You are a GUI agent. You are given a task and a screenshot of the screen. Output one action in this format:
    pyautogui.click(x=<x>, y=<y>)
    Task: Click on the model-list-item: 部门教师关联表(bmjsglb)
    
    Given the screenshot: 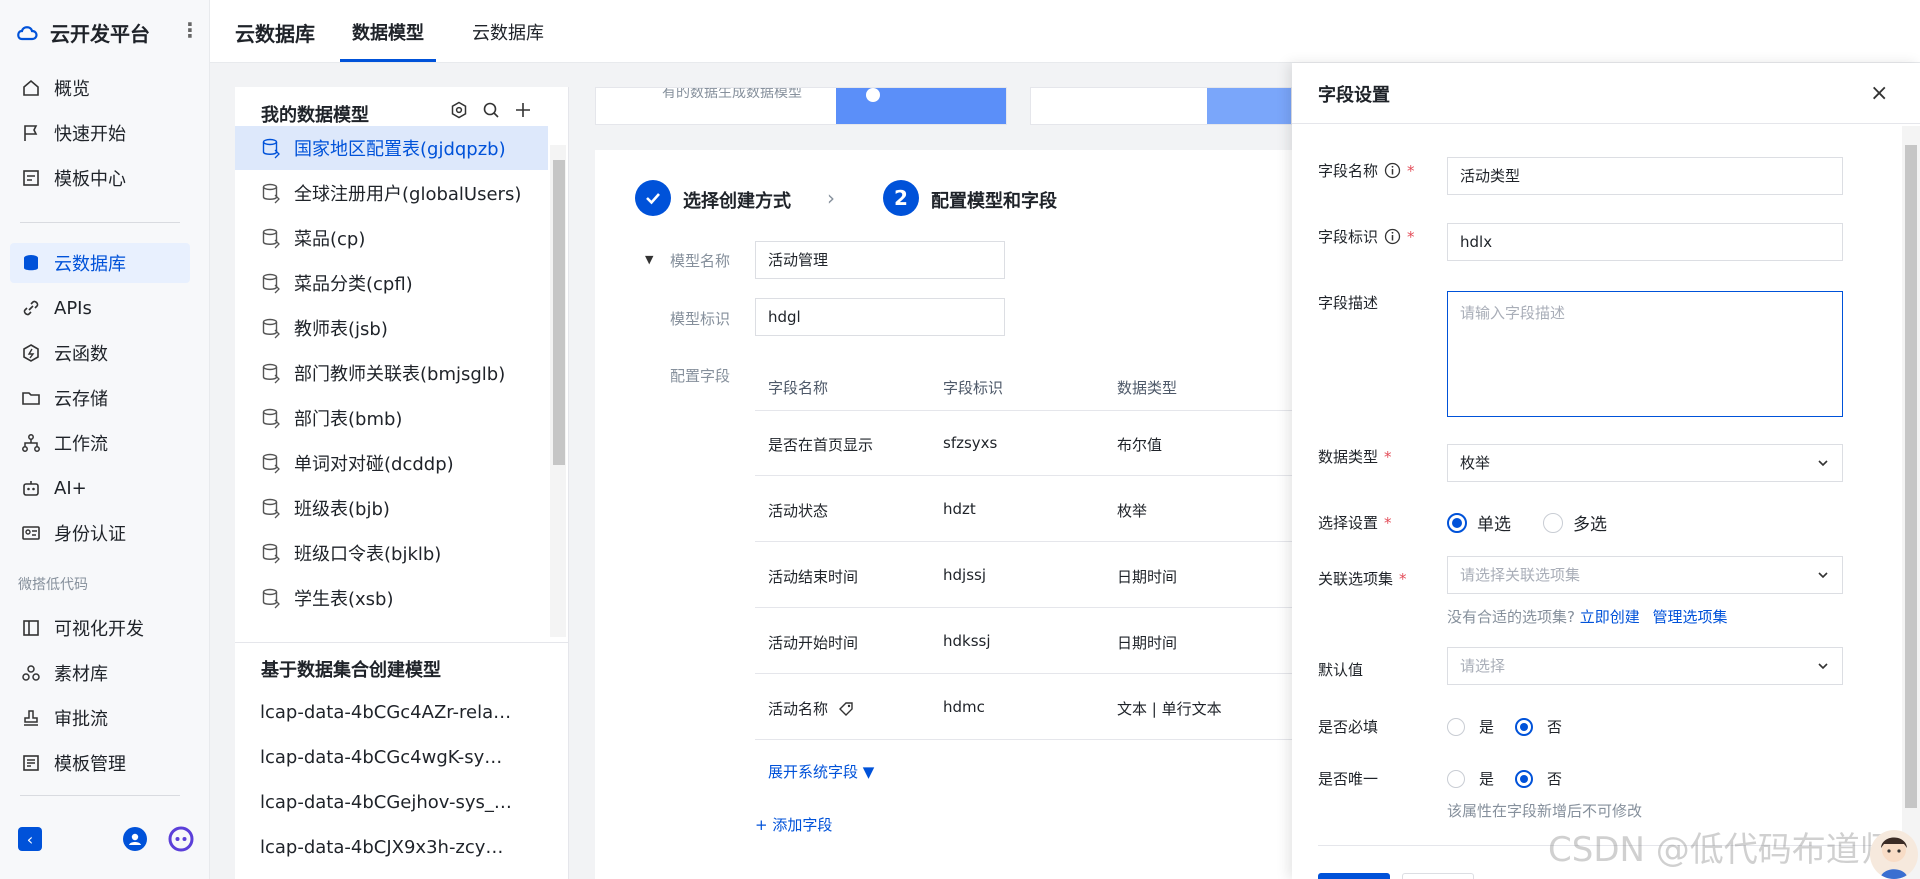 What is the action you would take?
    pyautogui.click(x=391, y=373)
    